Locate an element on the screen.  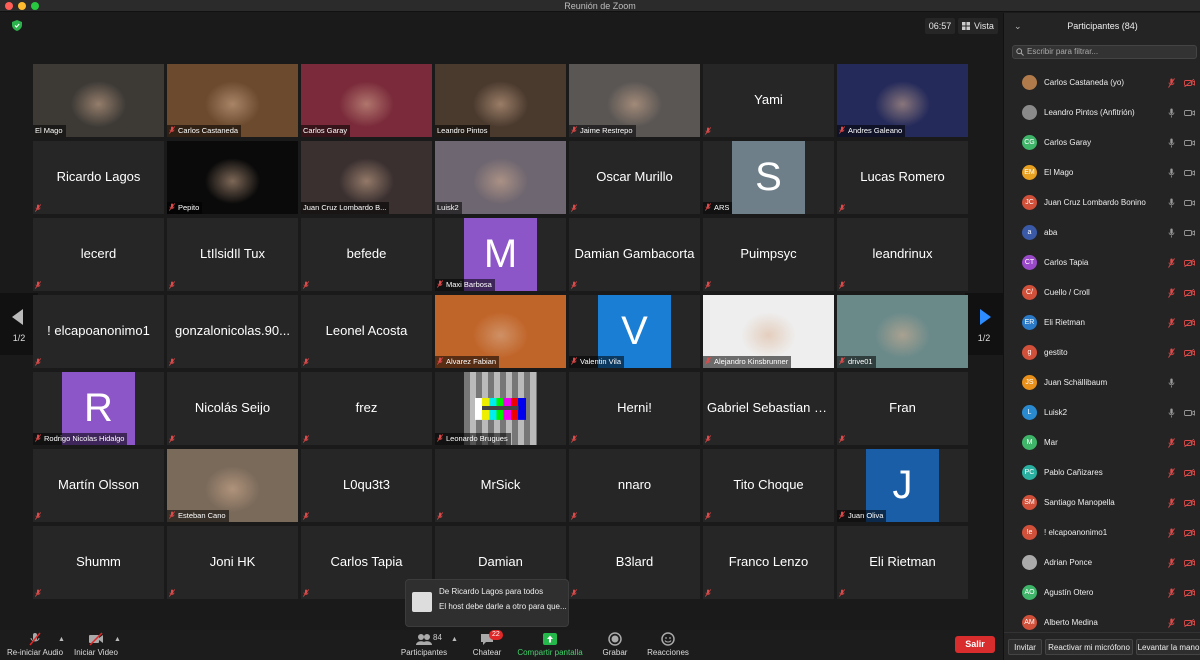
participant-row: Carlos Castaneda (yo) is located at coordinates (1102, 83).